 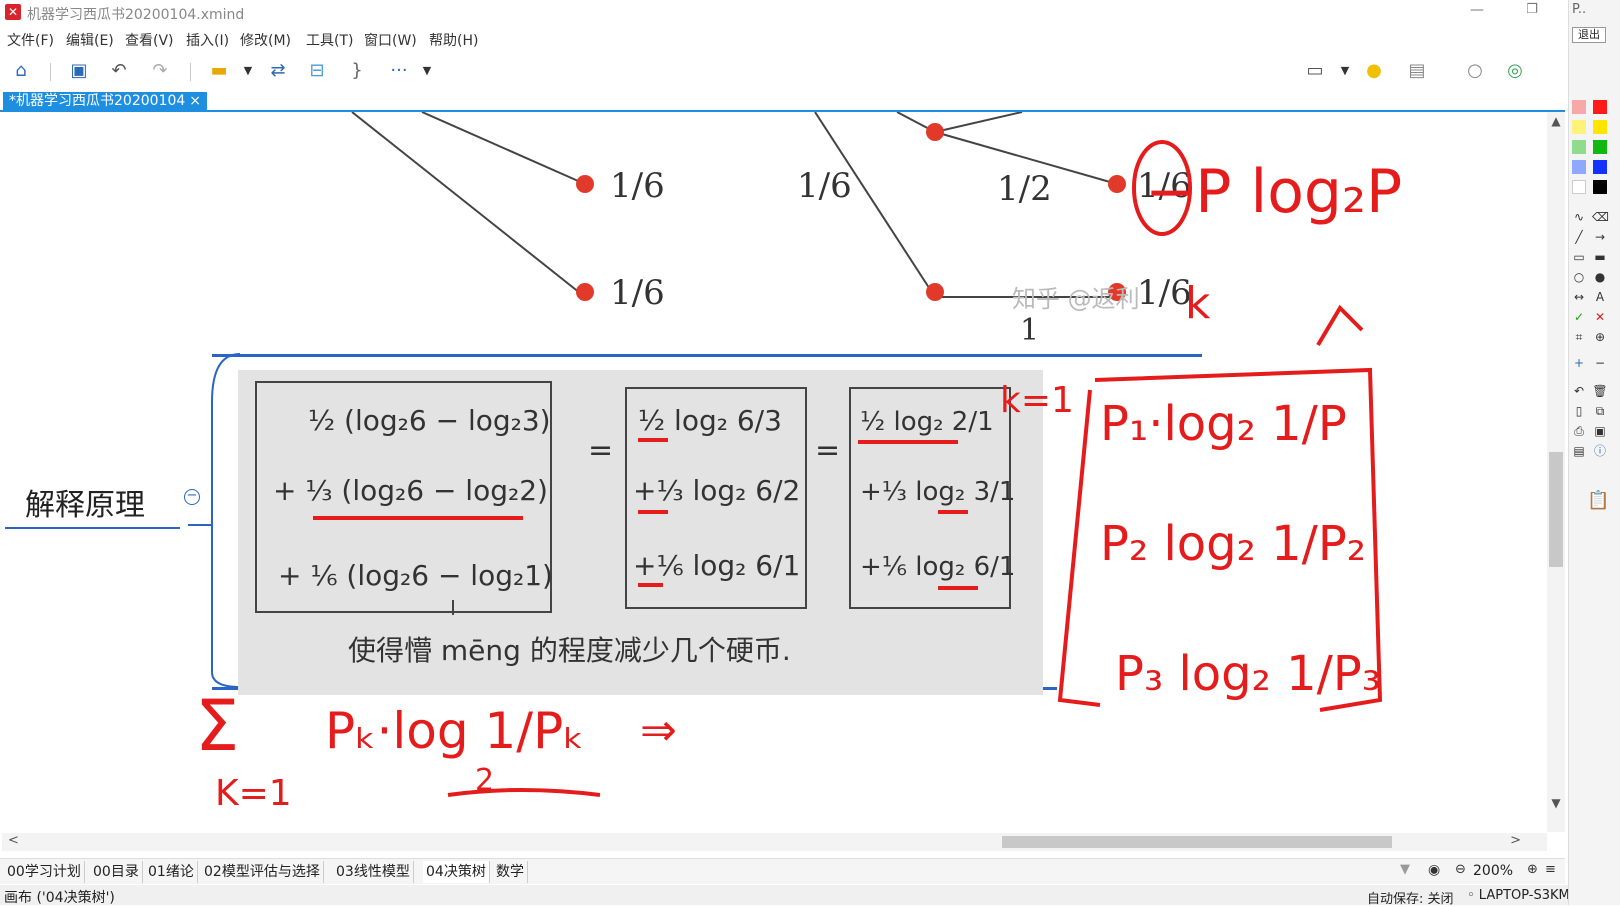 I want to click on eraser-icon: ⌫, so click(x=1600, y=217).